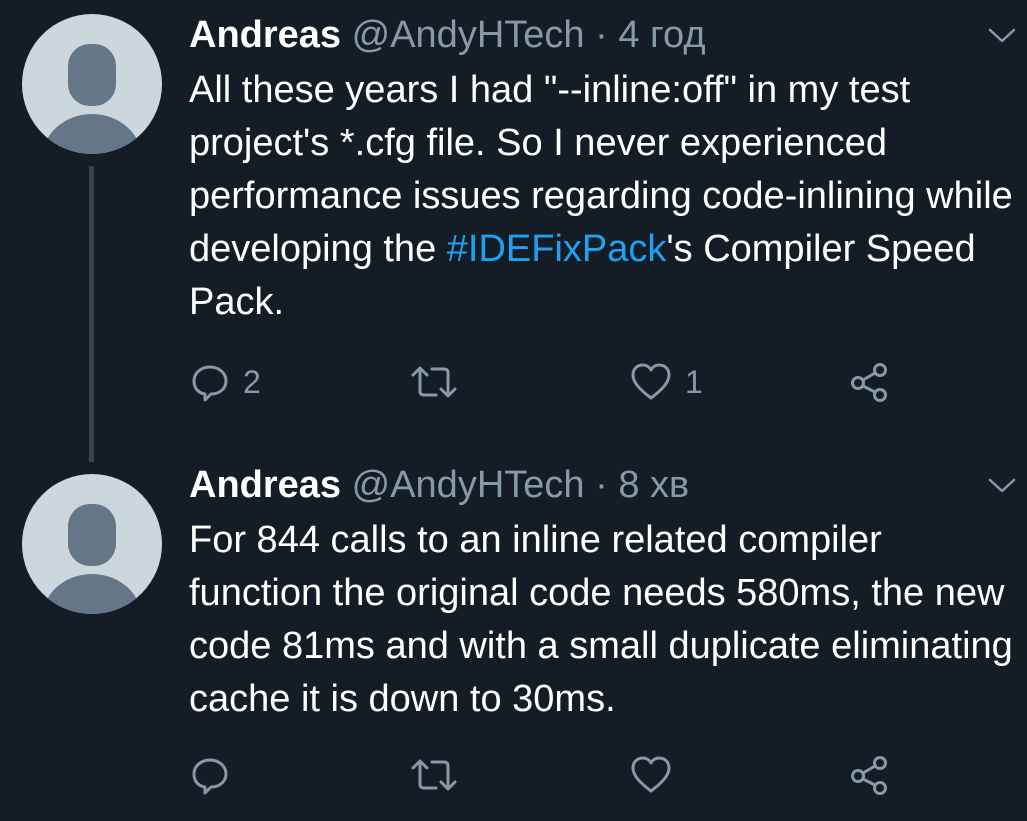 This screenshot has height=821, width=1027. What do you see at coordinates (661, 35) in the screenshot?
I see `tweet-timestamp: 4 год` at bounding box center [661, 35].